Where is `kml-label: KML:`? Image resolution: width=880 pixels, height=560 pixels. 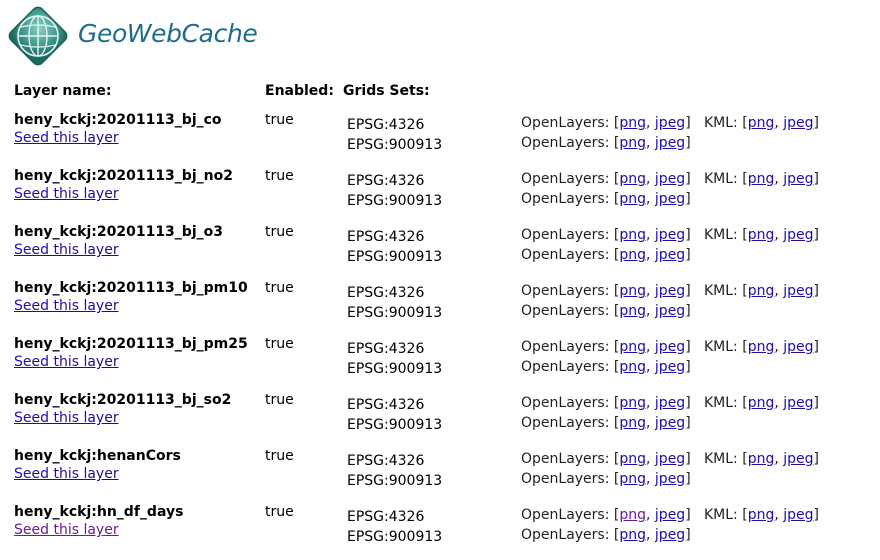 kml-label: KML: is located at coordinates (723, 403).